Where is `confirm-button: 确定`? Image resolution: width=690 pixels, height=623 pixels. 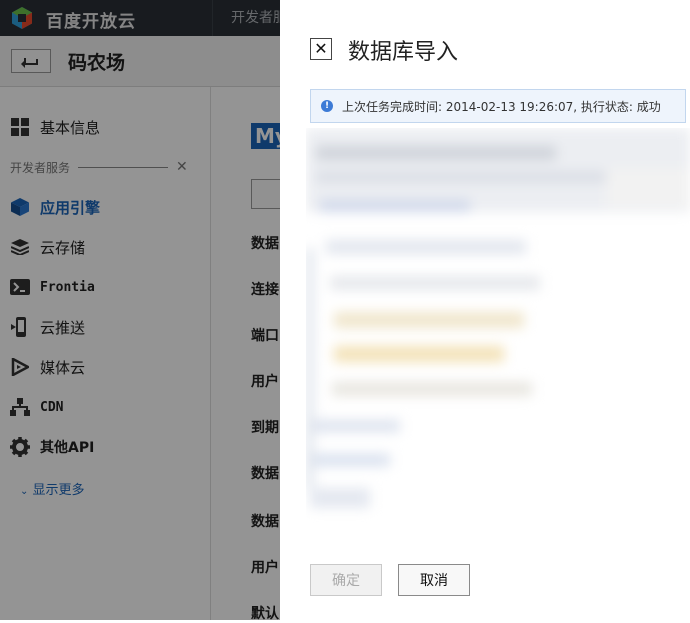
confirm-button: 确定 is located at coordinates (346, 580).